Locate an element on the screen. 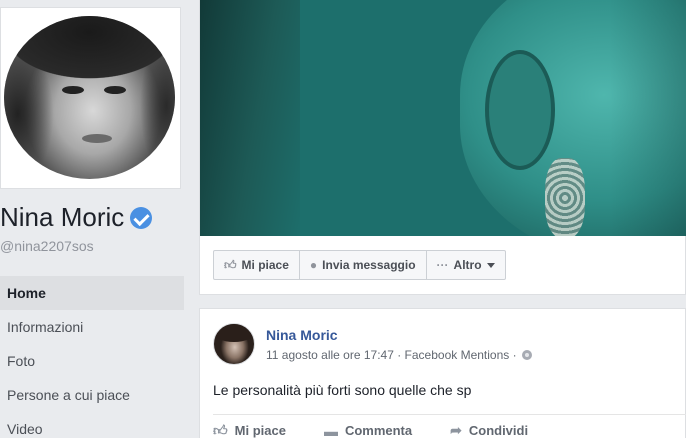 Image resolution: width=686 pixels, height=438 pixels. post-author-avatar is located at coordinates (234, 344).